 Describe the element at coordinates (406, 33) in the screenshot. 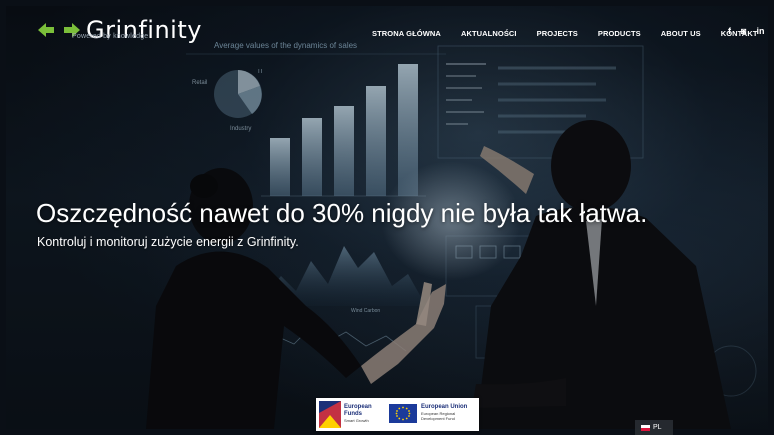

I see `nav-item-home: STRONA GŁÓWNA` at that location.